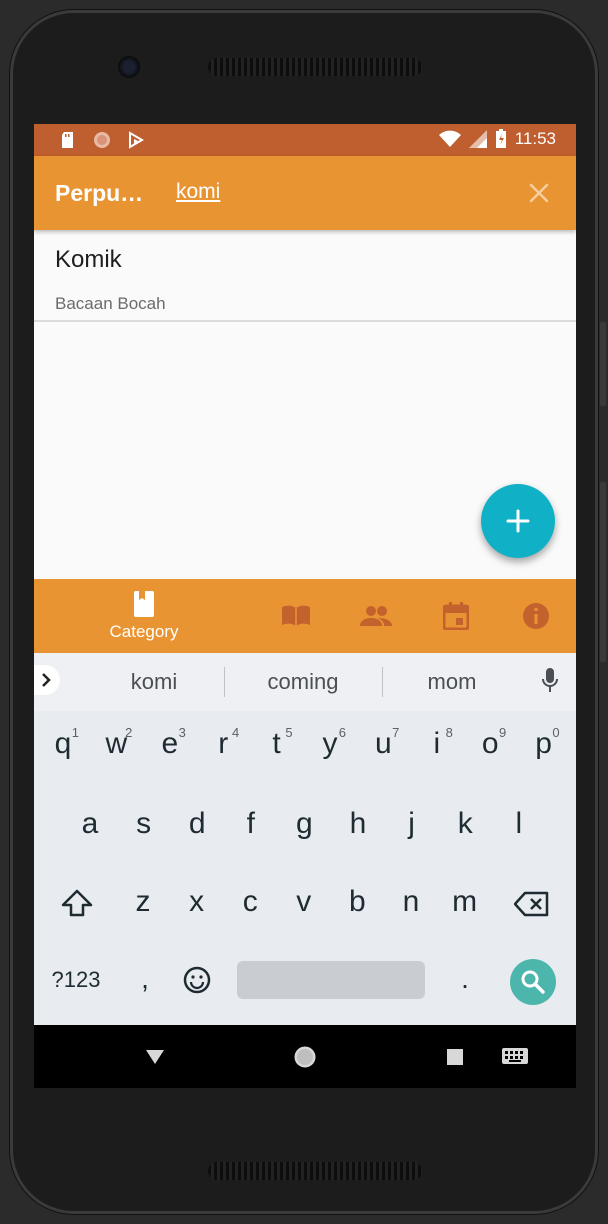 The width and height of the screenshot is (608, 1224). What do you see at coordinates (382, 682) in the screenshot?
I see `divider` at bounding box center [382, 682].